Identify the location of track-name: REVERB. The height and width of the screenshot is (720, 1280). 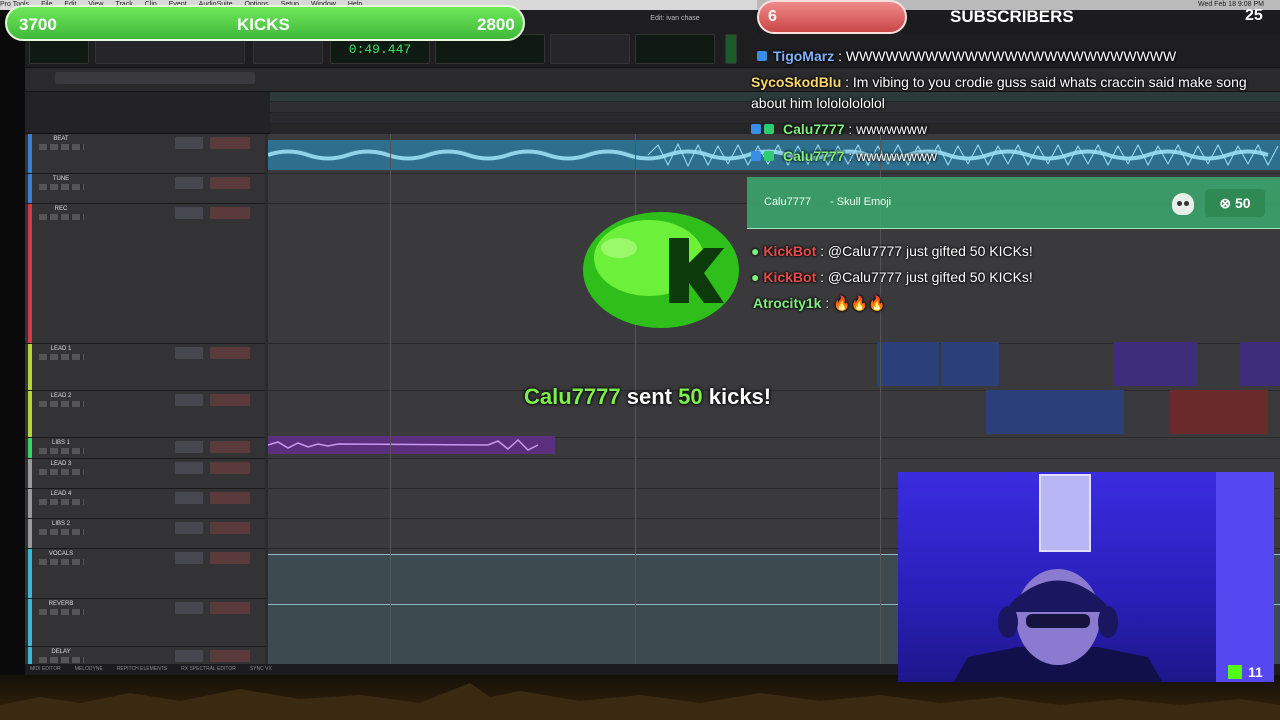
(61, 604).